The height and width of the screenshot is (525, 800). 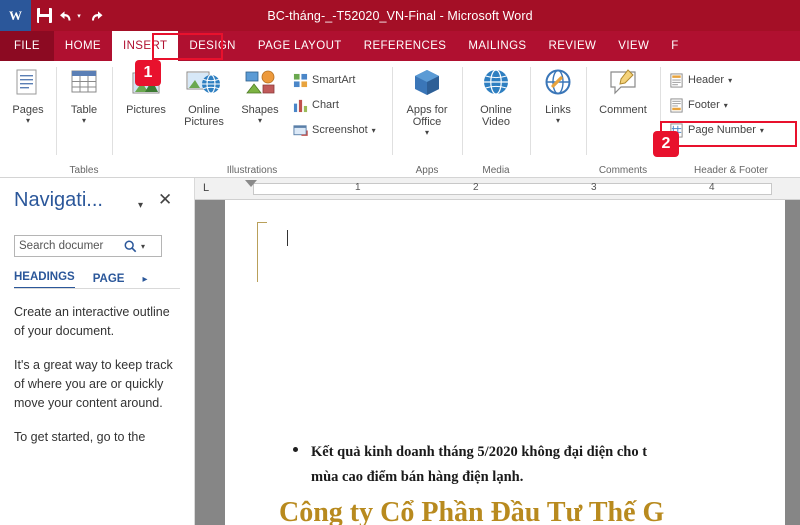 What do you see at coordinates (295, 449) in the screenshot?
I see `bullet-icon` at bounding box center [295, 449].